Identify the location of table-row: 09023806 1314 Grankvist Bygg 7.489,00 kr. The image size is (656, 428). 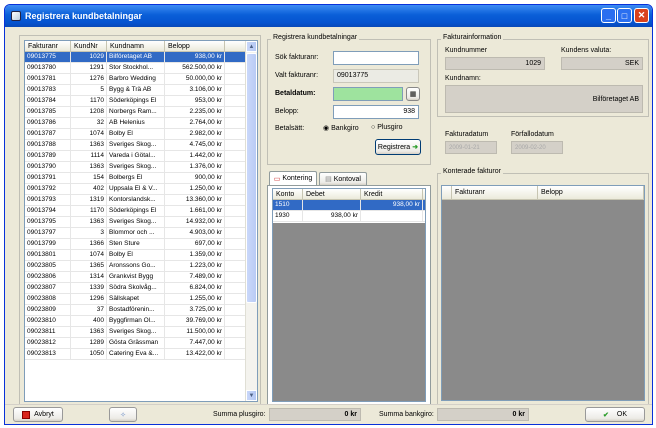
(141, 277).